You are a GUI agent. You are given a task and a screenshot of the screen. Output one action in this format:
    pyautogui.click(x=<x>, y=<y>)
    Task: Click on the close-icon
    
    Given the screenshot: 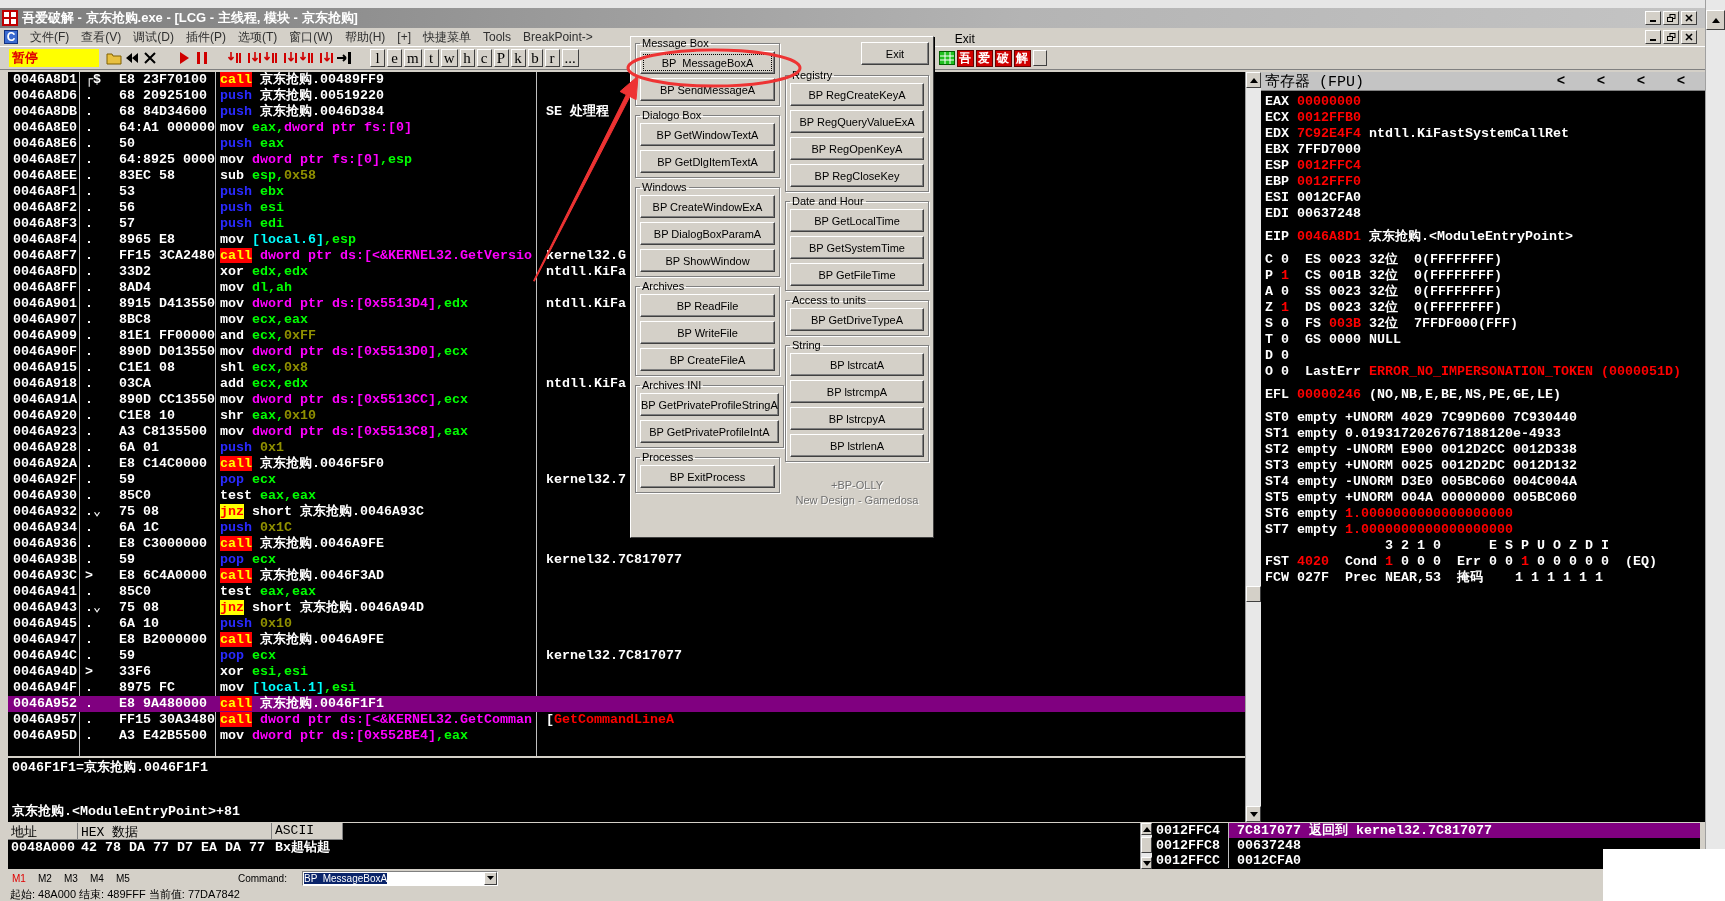 What is the action you would take?
    pyautogui.click(x=150, y=58)
    